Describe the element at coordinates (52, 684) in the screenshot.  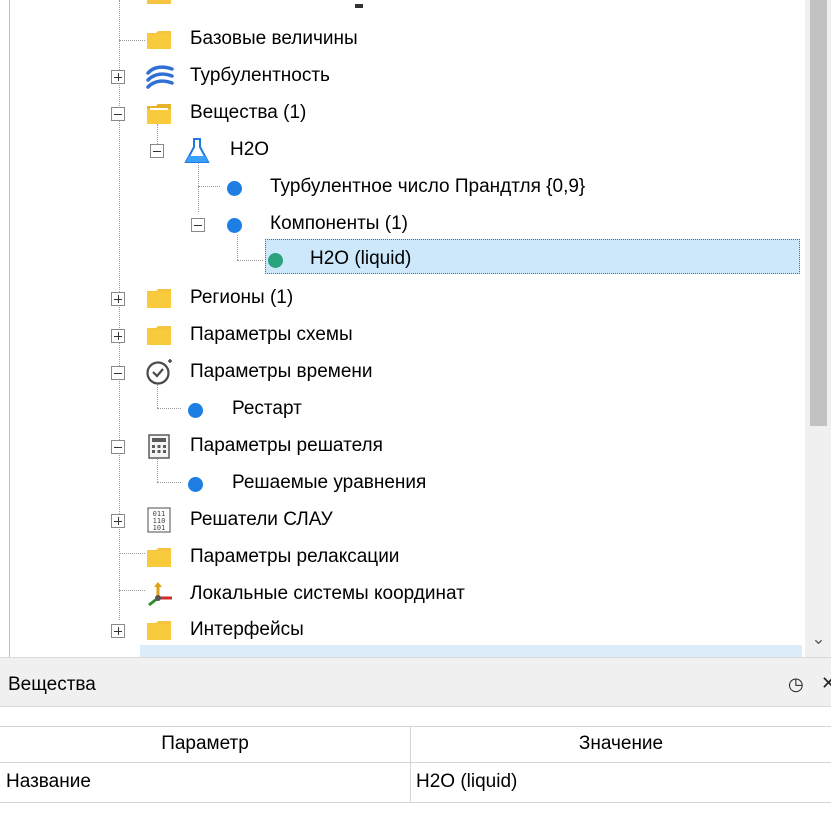
I see `properties-title: Вещества` at that location.